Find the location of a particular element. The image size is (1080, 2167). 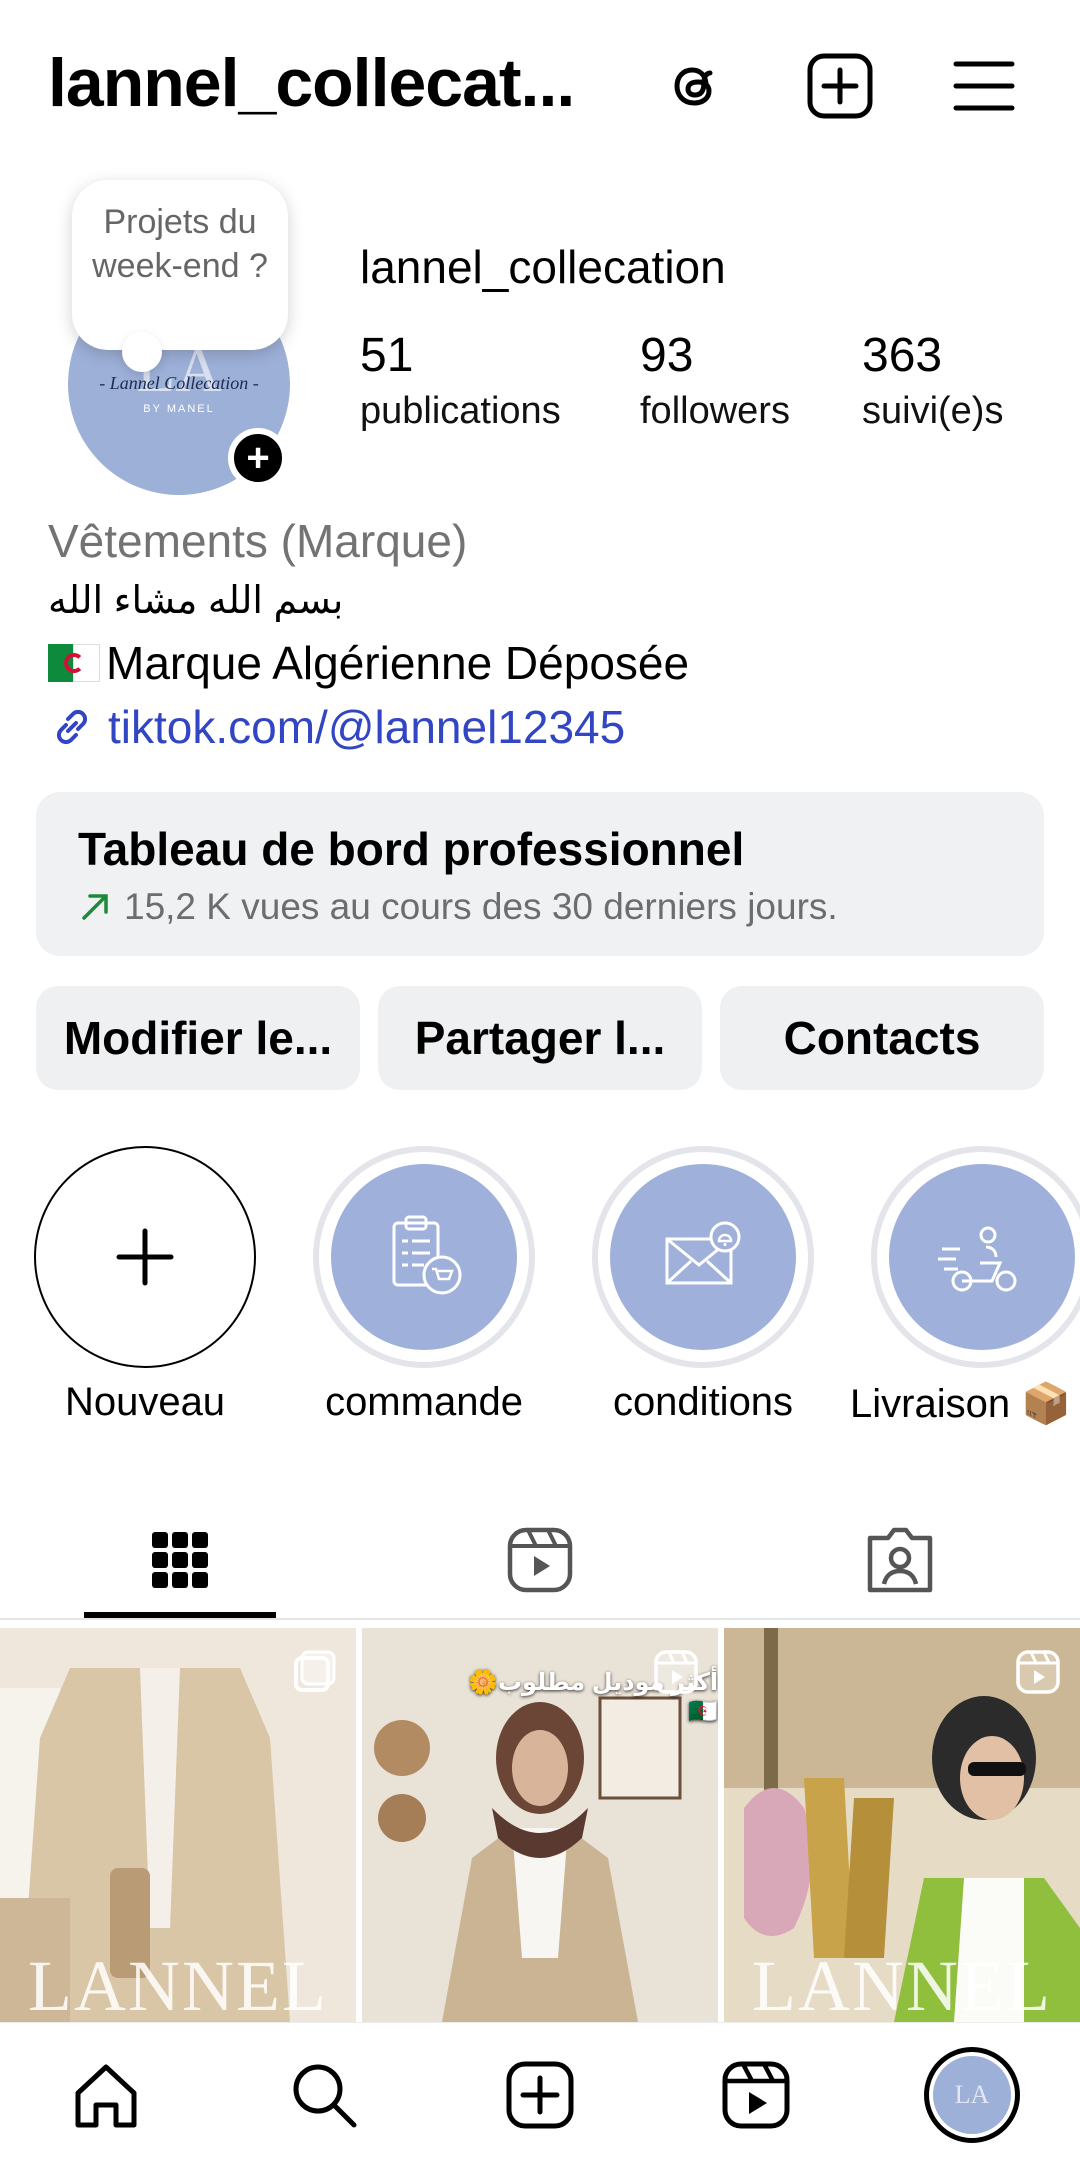

tab-reels is located at coordinates (540, 1560).